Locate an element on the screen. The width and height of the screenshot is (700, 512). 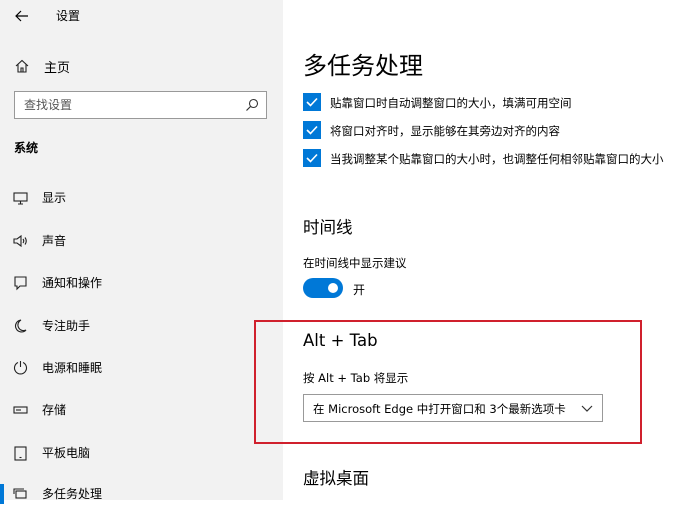
sidebar-item-label: 通知和操作 is located at coordinates (72, 283).